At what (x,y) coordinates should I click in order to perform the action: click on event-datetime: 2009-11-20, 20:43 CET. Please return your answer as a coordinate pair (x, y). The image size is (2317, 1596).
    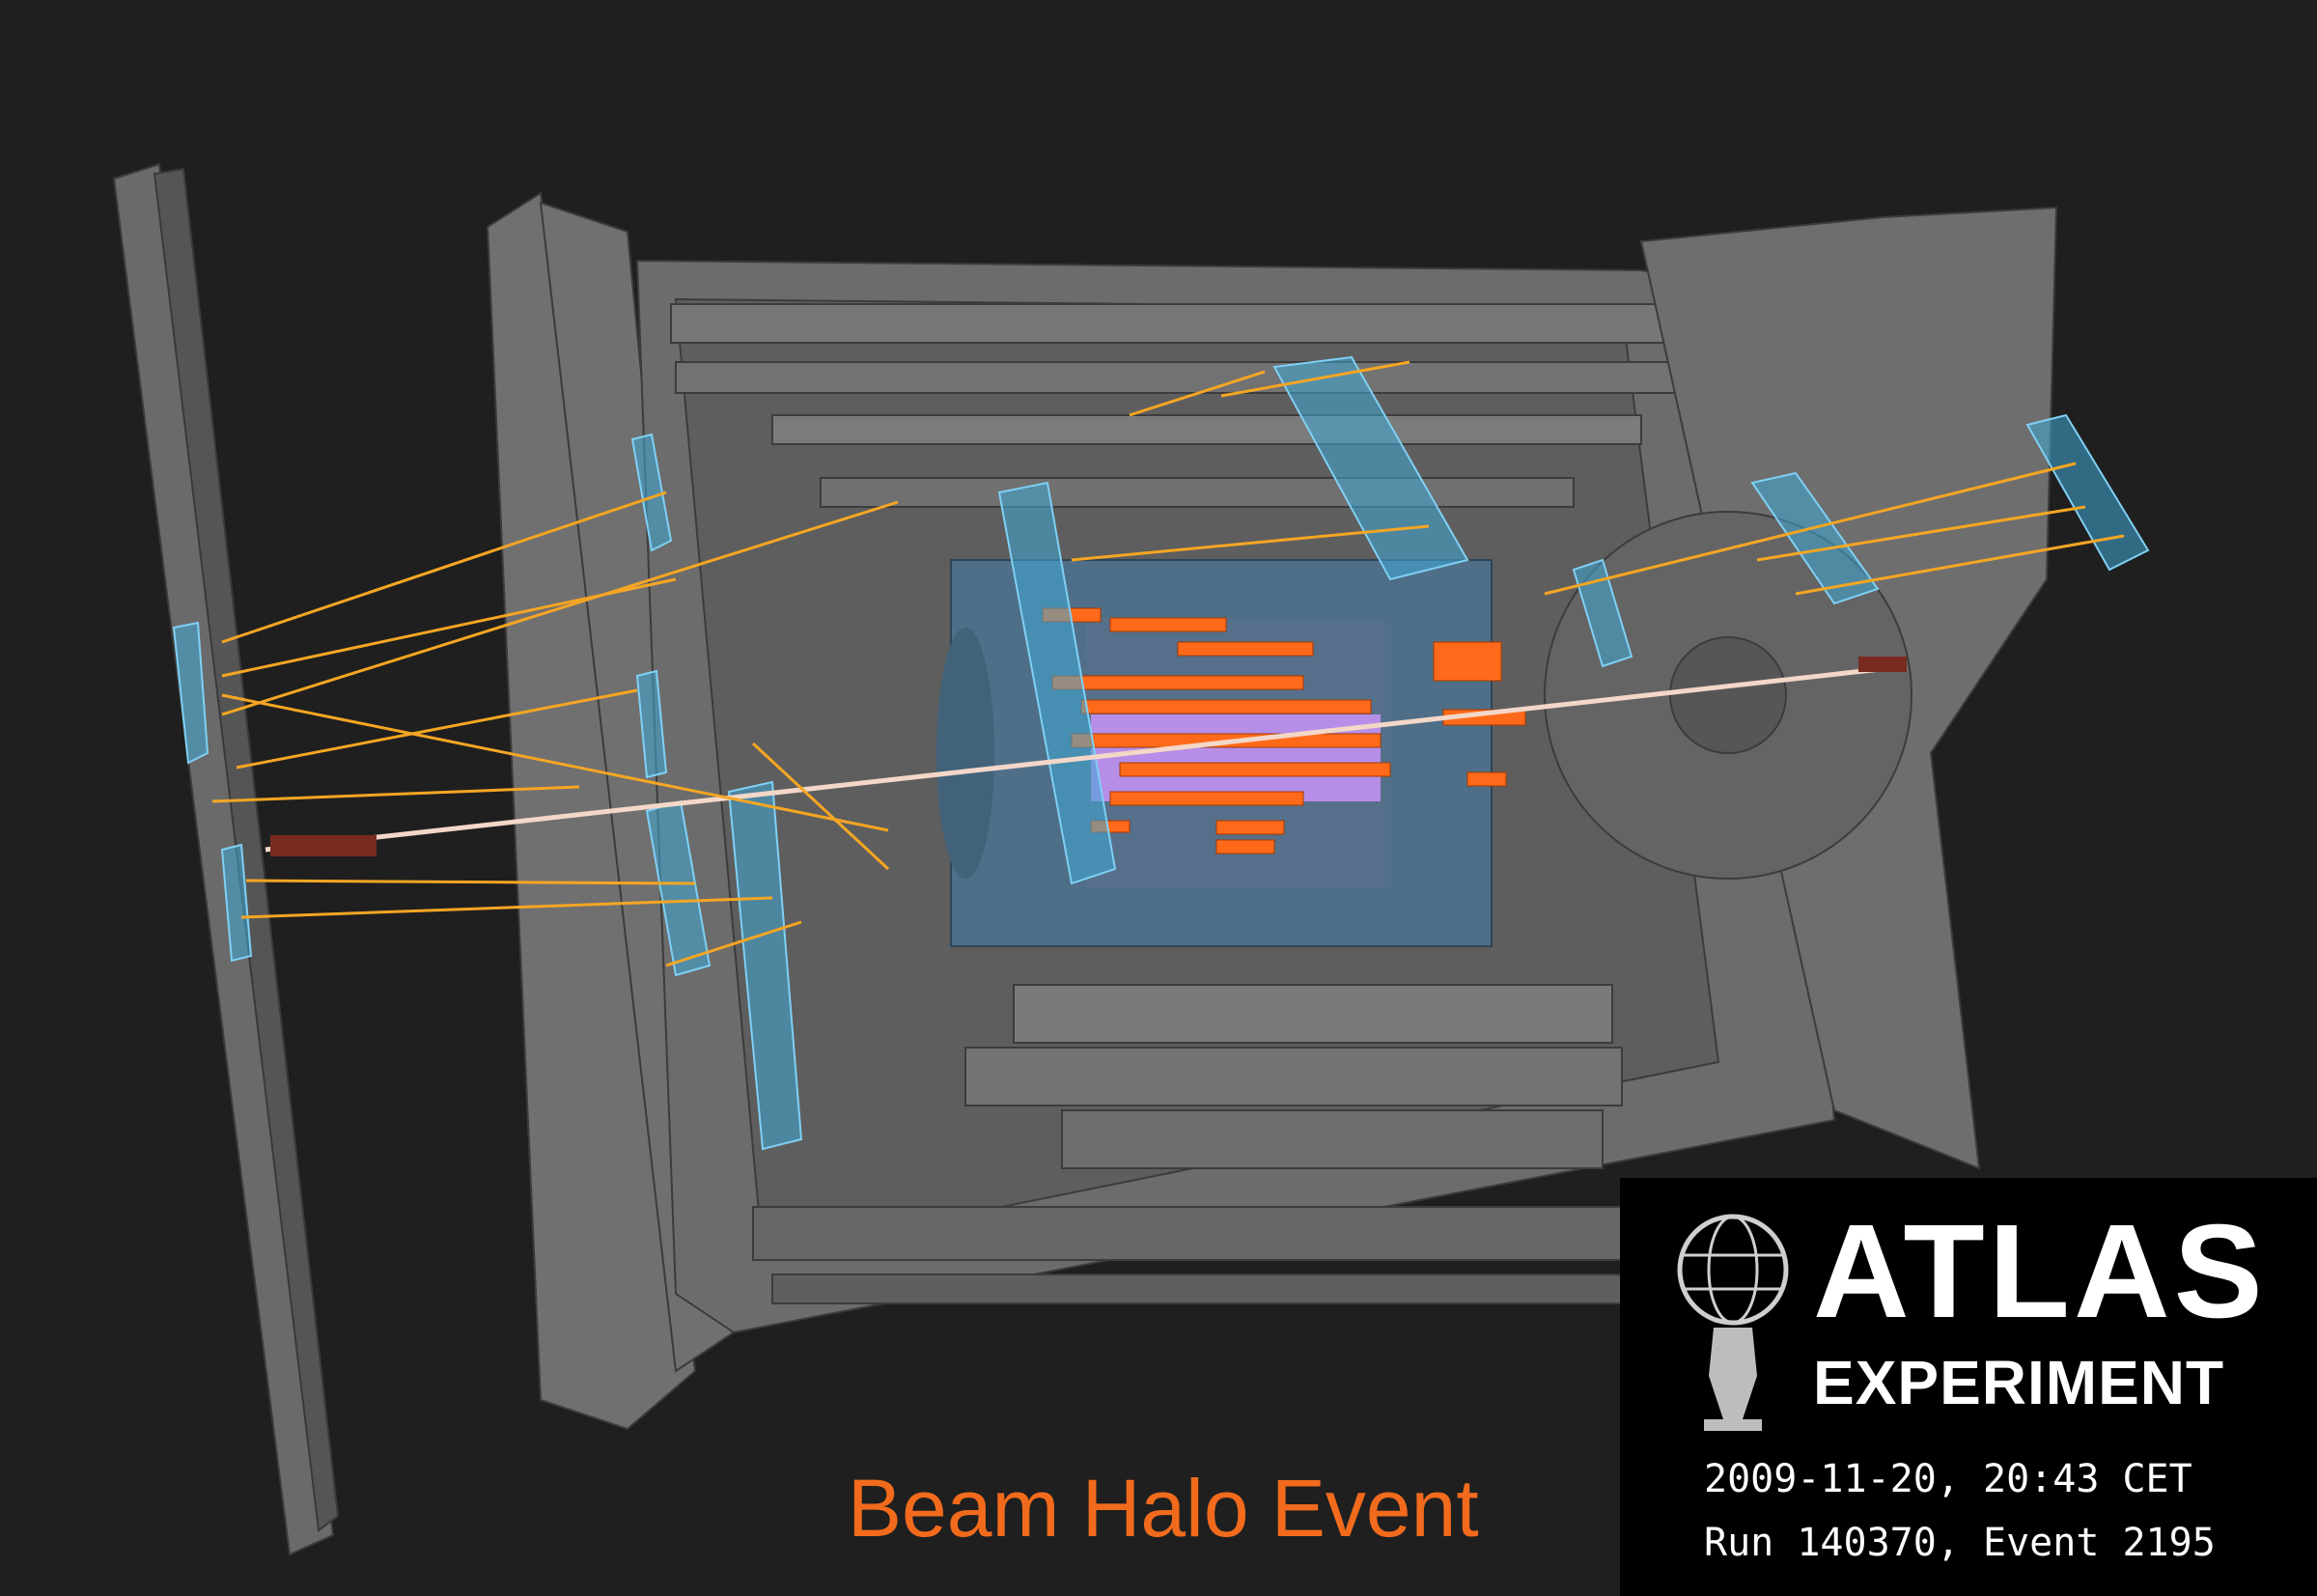
    Looking at the image, I should click on (1948, 1479).